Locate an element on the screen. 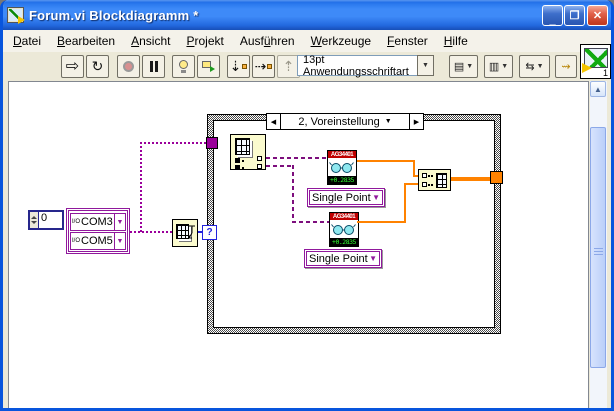  menu-item-hilfe: Hilfe is located at coordinates (456, 41).